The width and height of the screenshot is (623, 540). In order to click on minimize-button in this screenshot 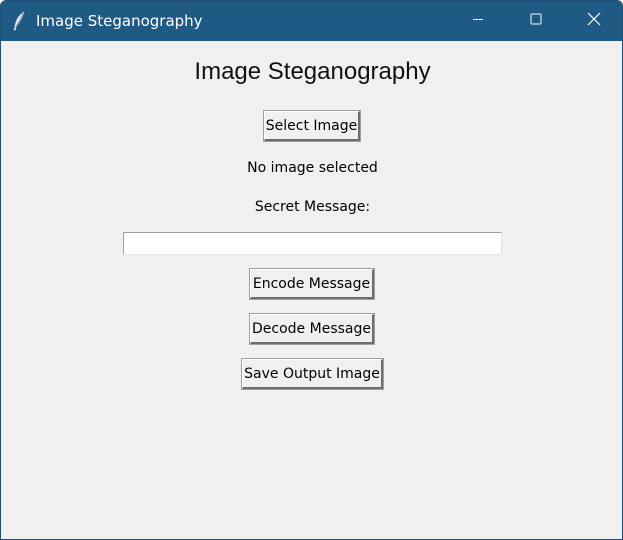, I will do `click(478, 21)`.